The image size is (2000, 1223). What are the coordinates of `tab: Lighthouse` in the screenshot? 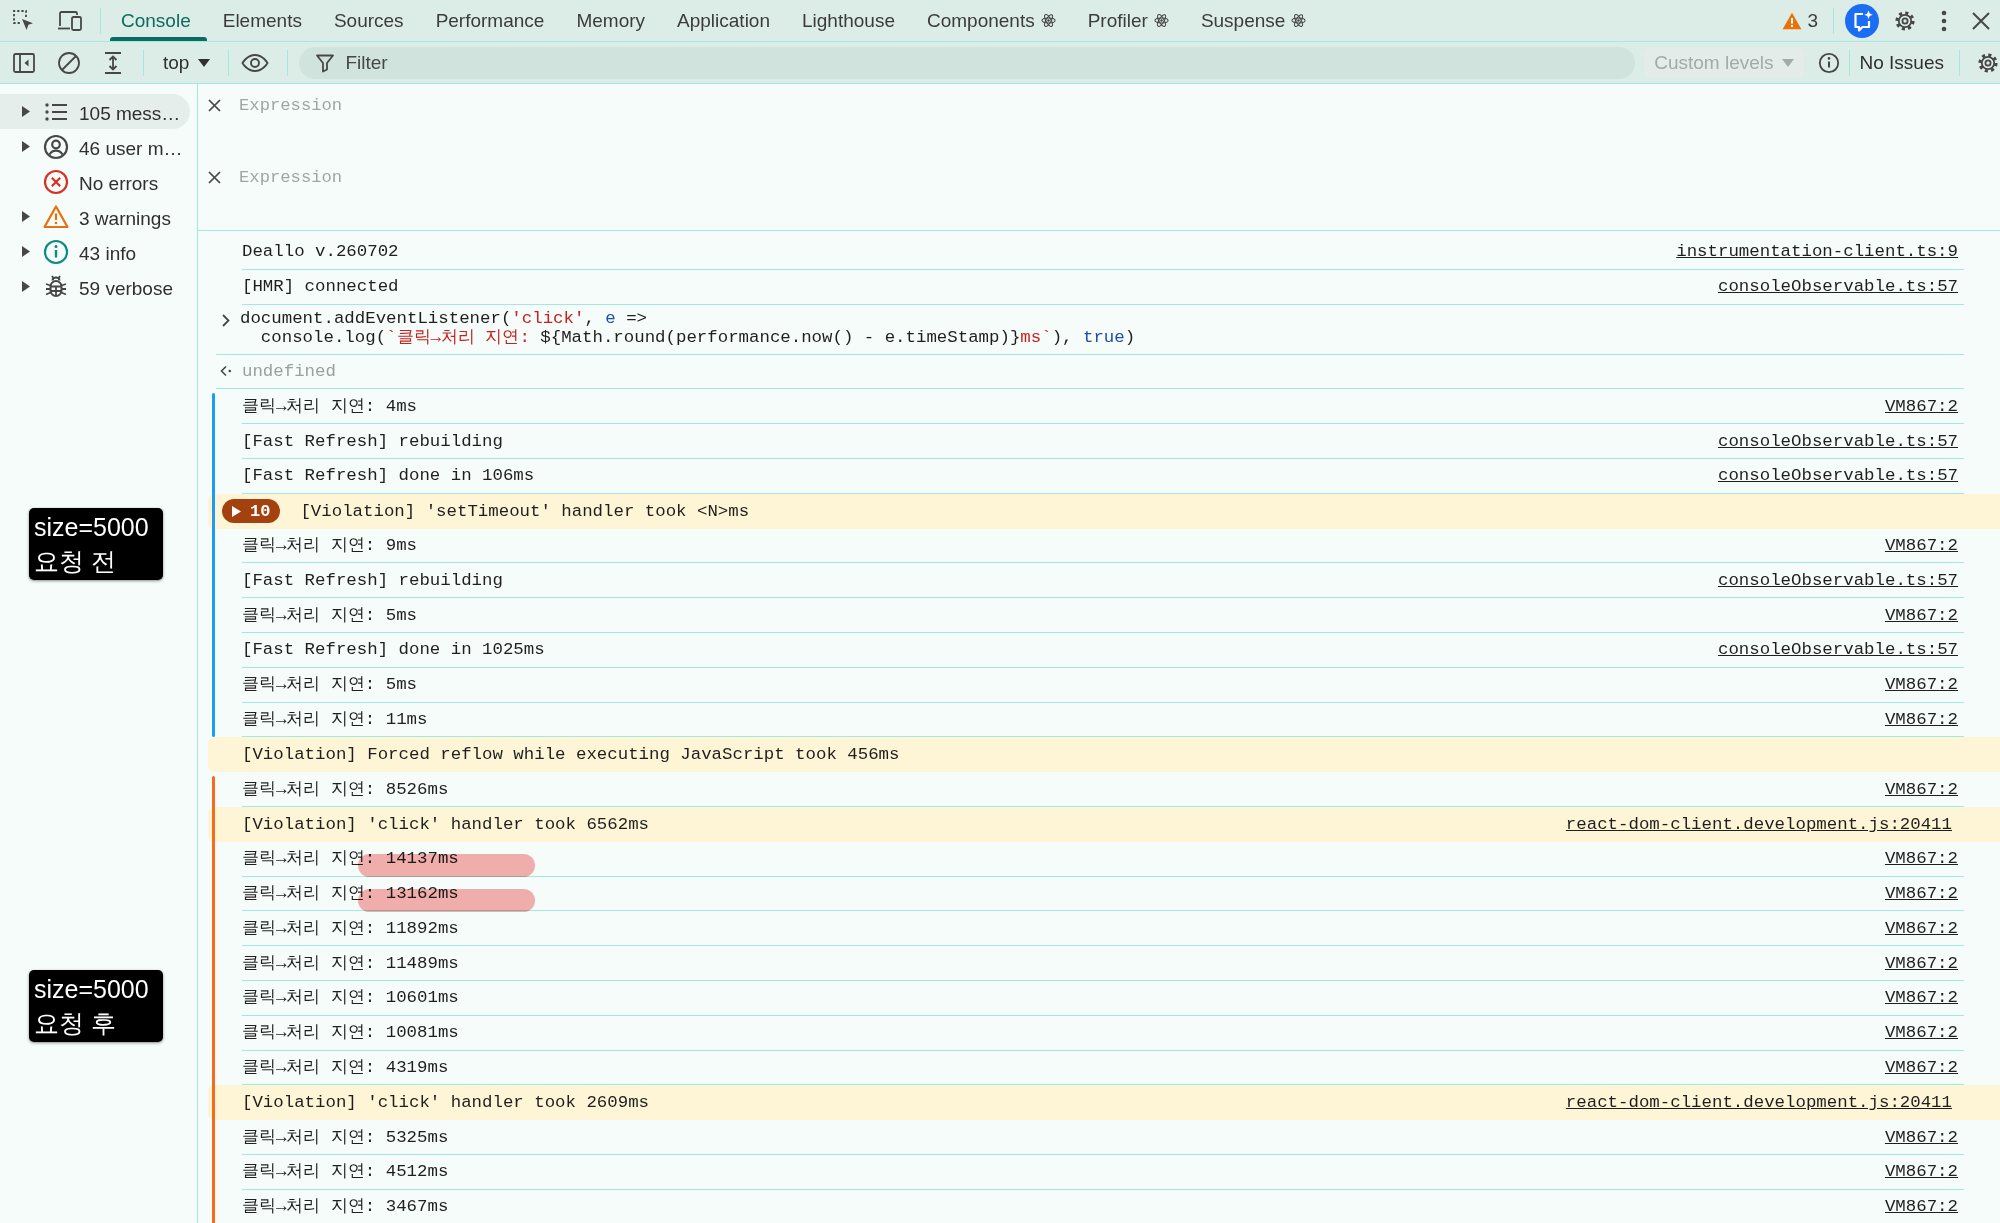 It's located at (848, 20).